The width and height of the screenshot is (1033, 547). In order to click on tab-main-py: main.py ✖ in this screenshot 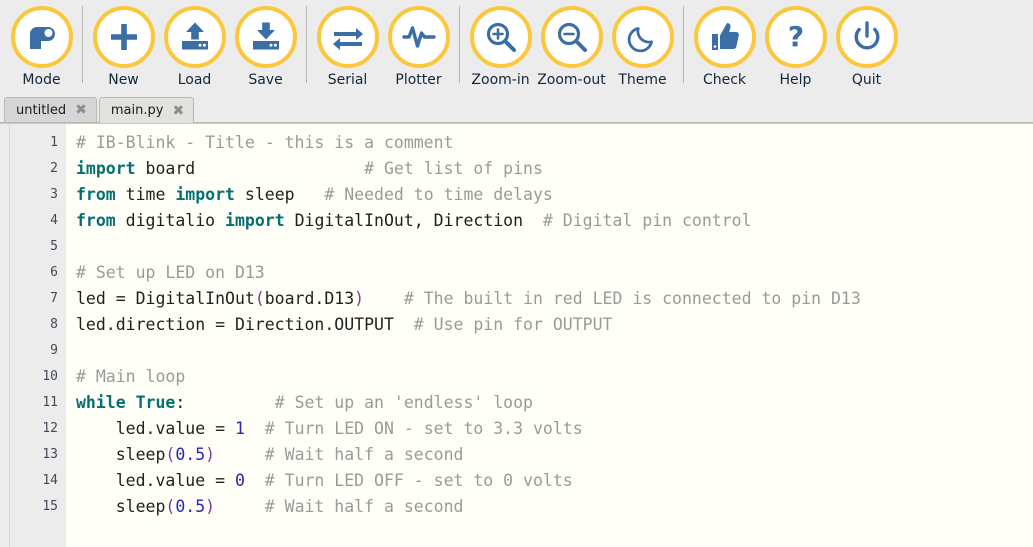, I will do `click(146, 110)`.